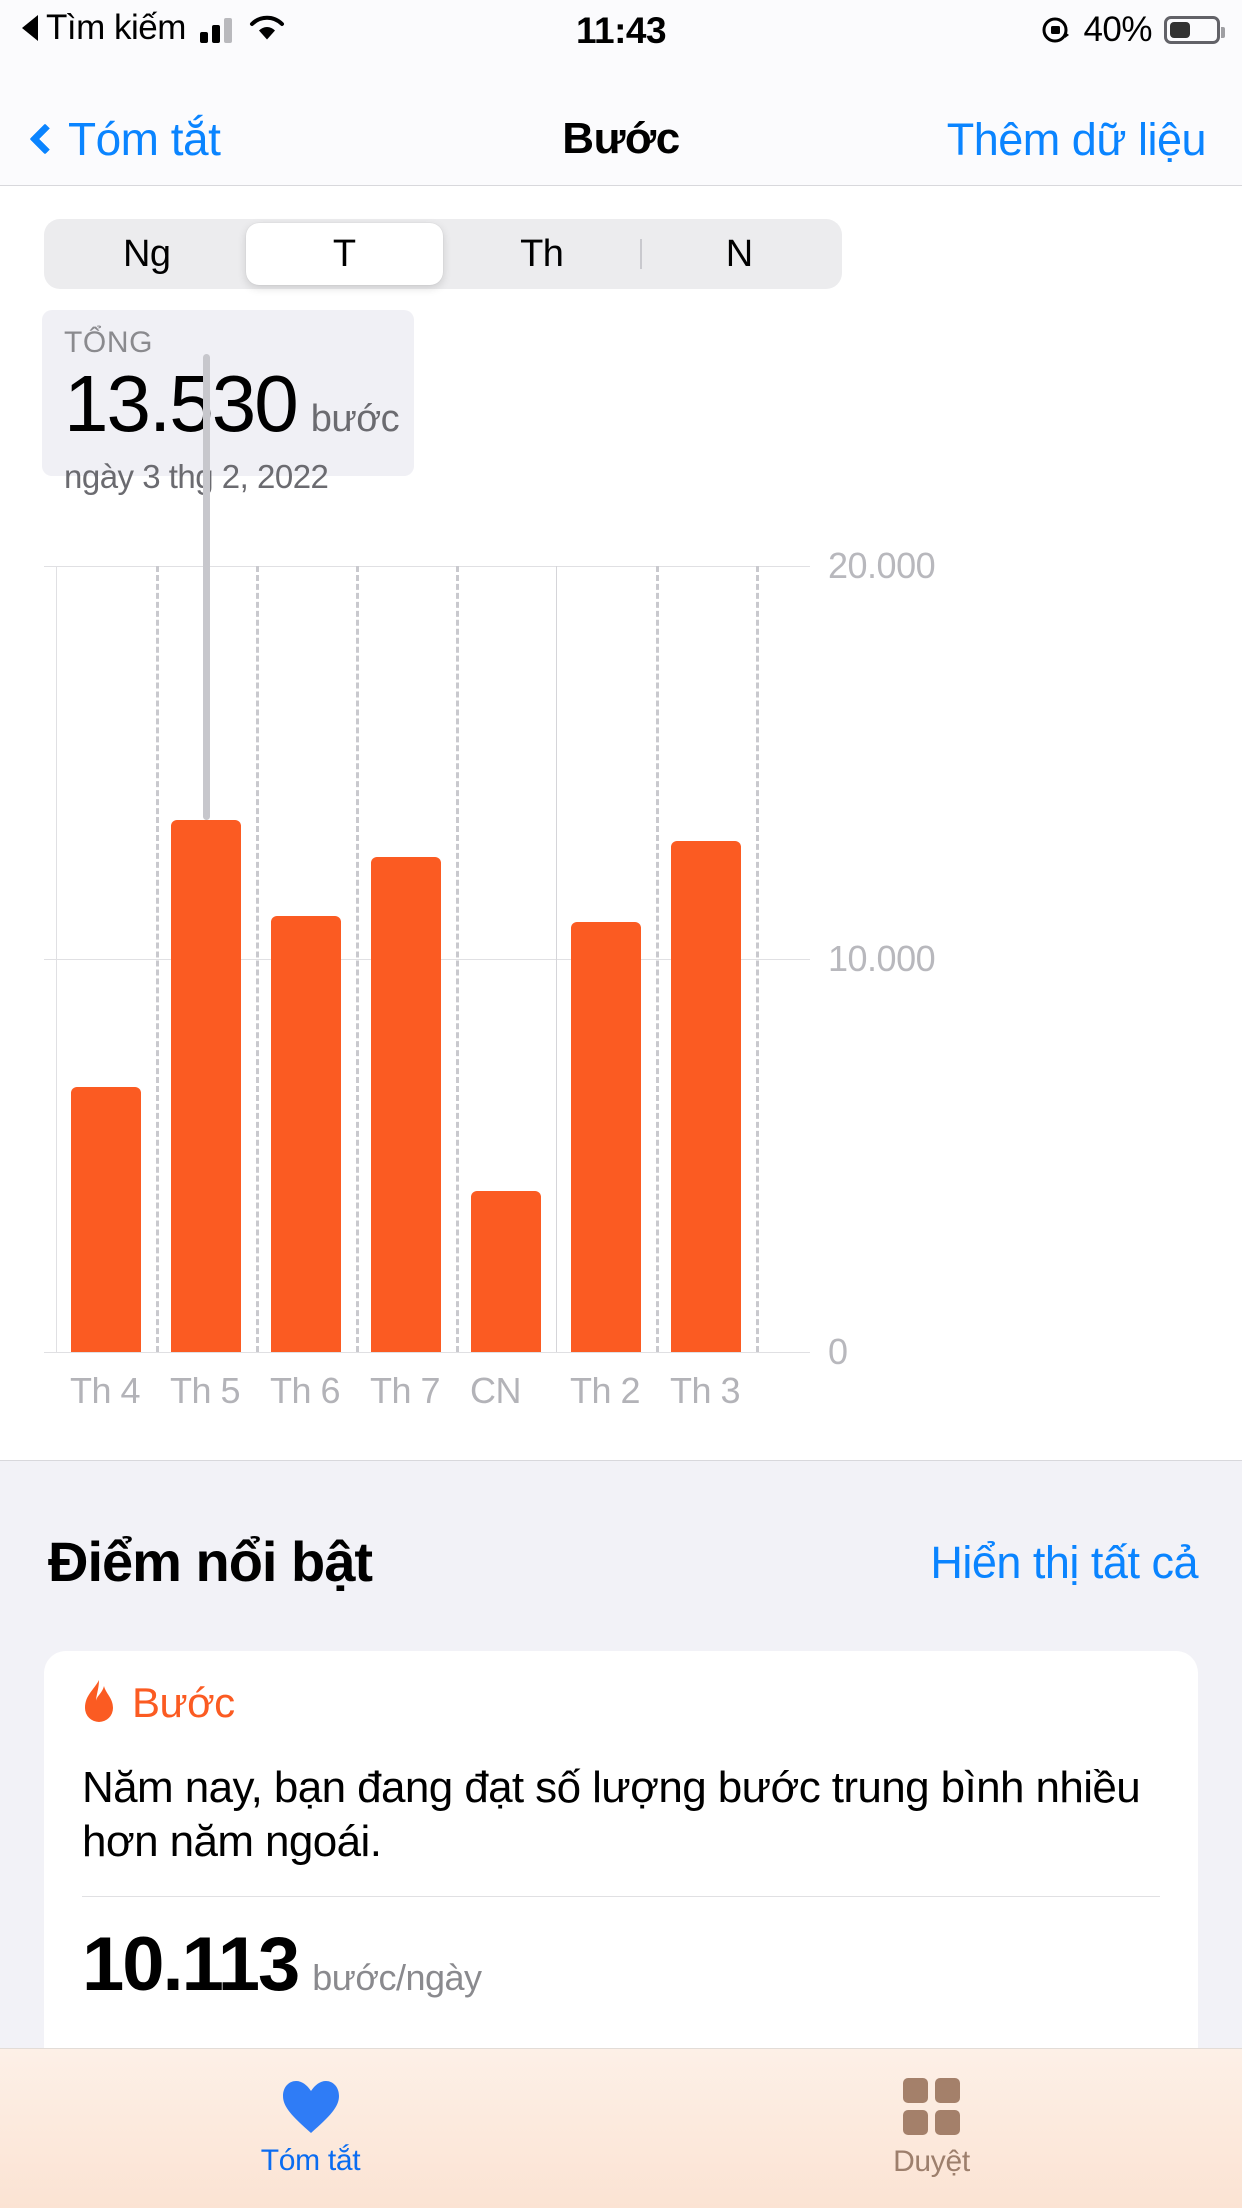  What do you see at coordinates (1194, 30) in the screenshot?
I see `battery-icon` at bounding box center [1194, 30].